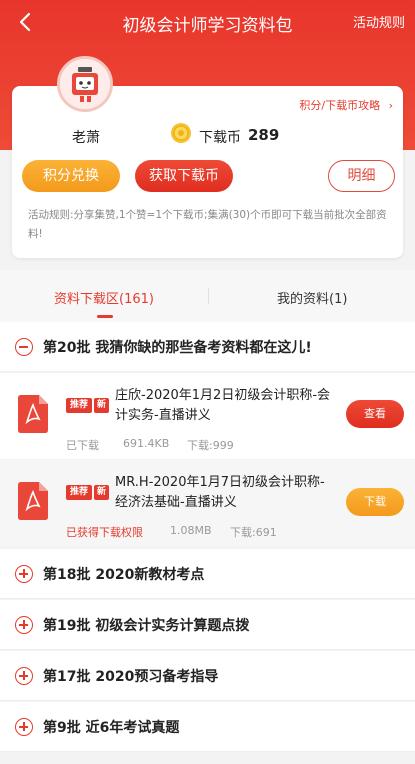 Image resolution: width=415 pixels, height=764 pixels. What do you see at coordinates (379, 21) in the screenshot?
I see `activity-rules-link: 活动规则` at bounding box center [379, 21].